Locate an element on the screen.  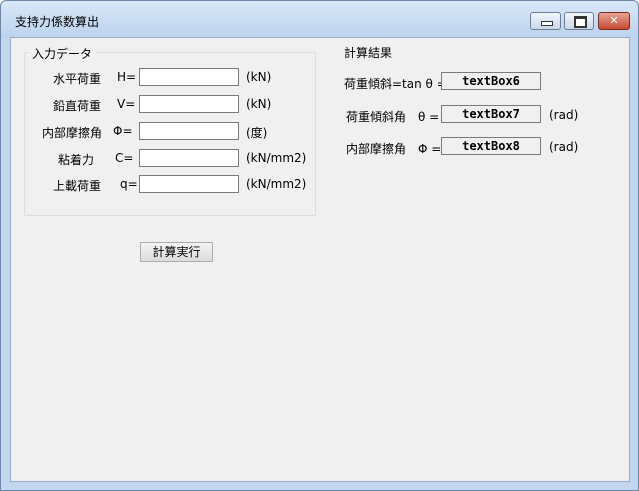
maximize-button is located at coordinates (579, 21).